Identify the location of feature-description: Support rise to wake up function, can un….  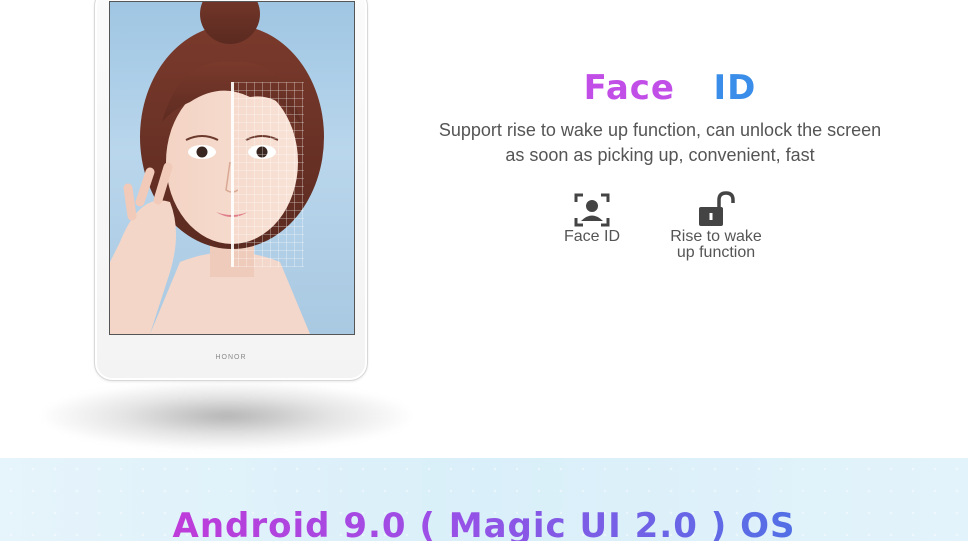
(660, 143).